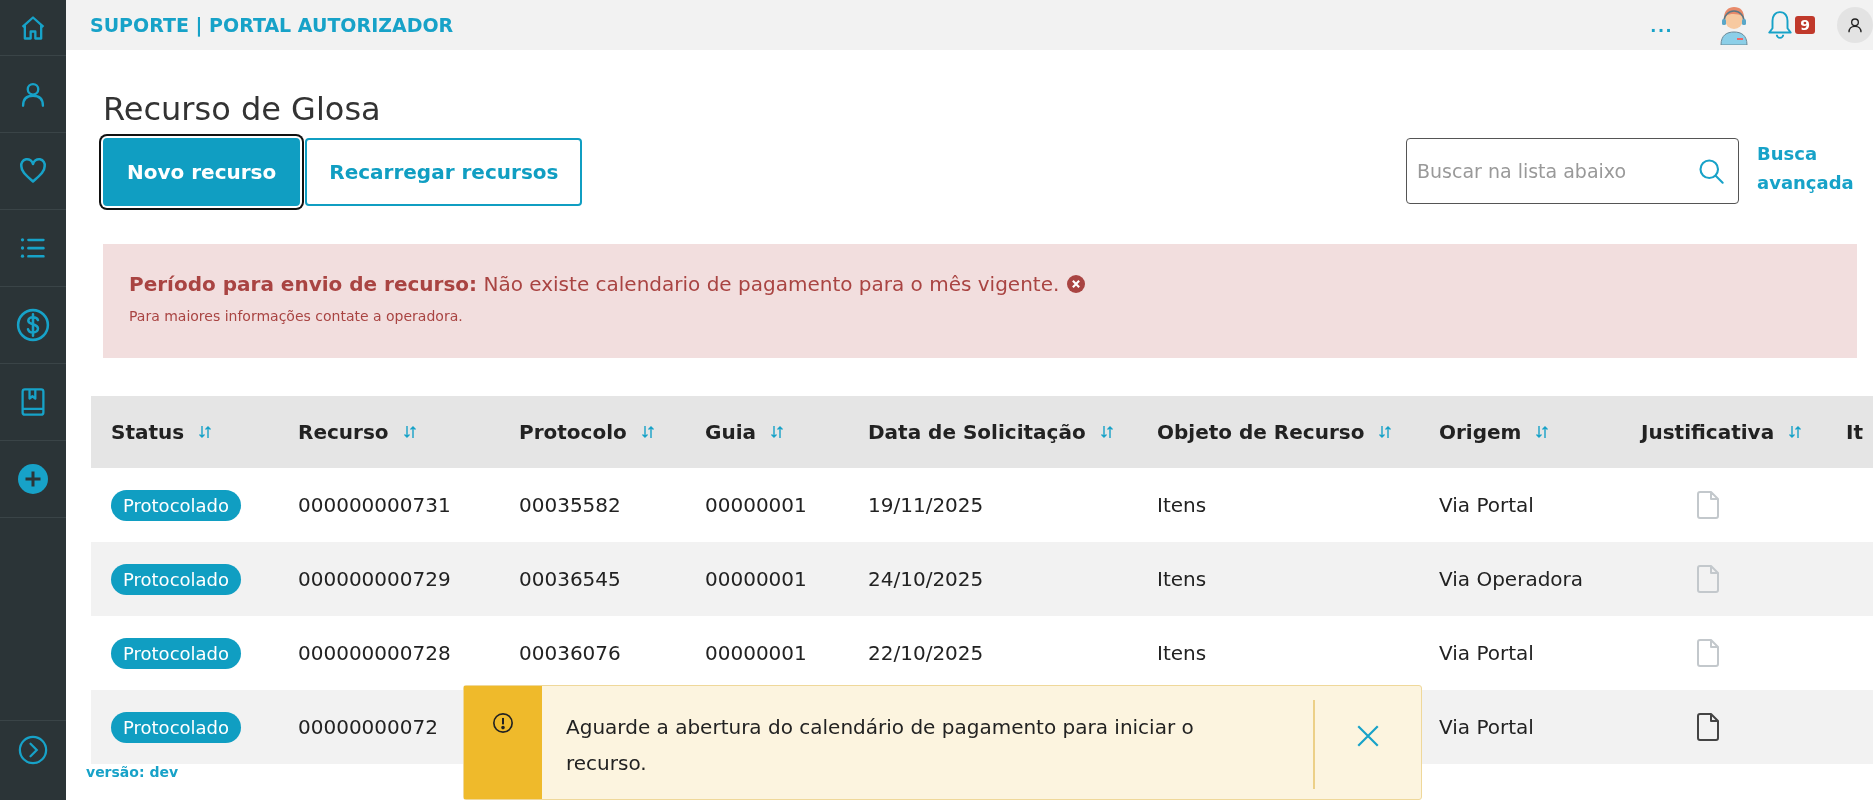 This screenshot has height=800, width=1873. What do you see at coordinates (1805, 25) in the screenshot?
I see `notification-badge: 9` at bounding box center [1805, 25].